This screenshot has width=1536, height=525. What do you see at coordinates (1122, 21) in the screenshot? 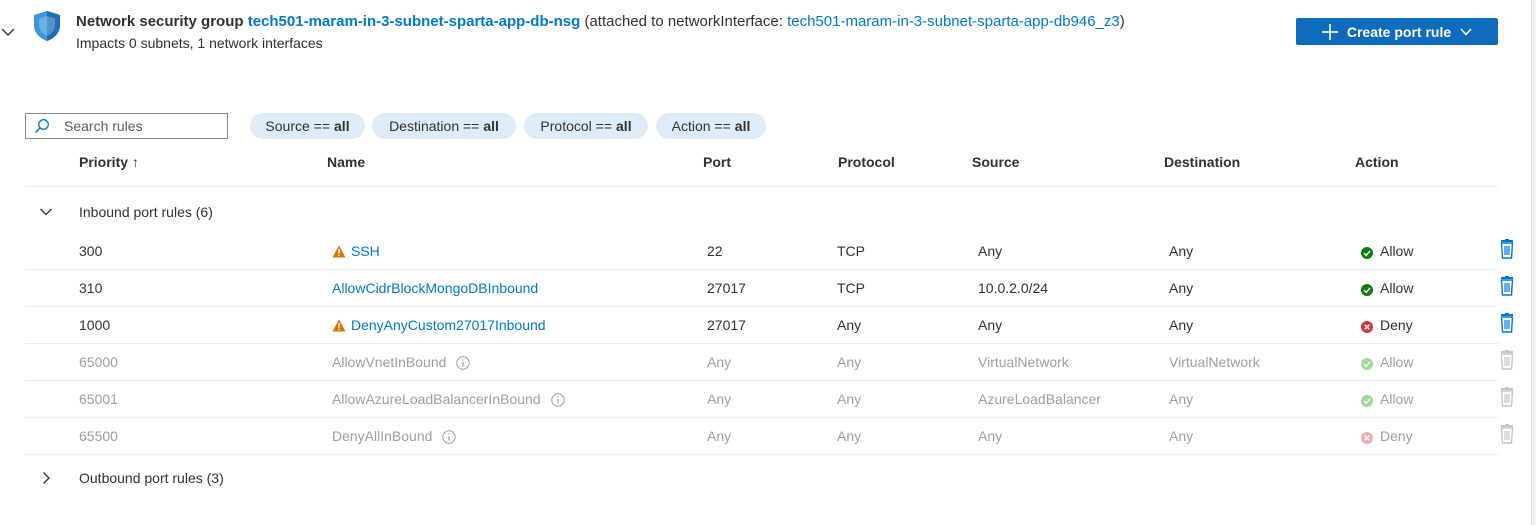
I see `close-paren: )` at bounding box center [1122, 21].